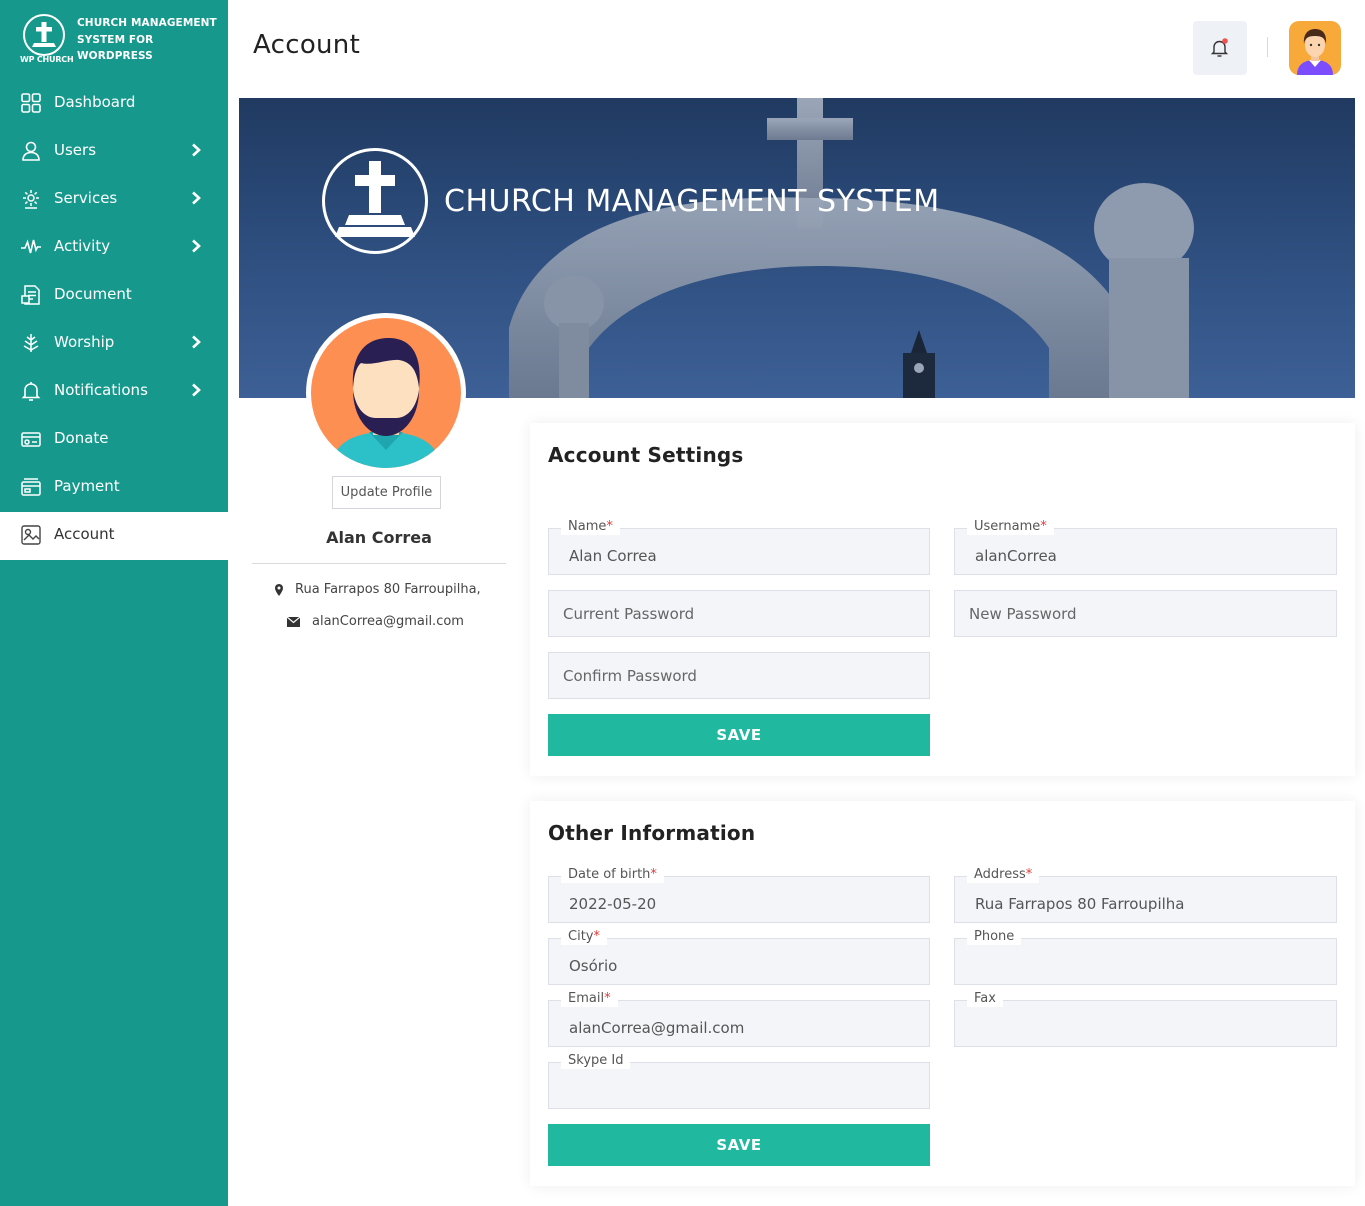  Describe the element at coordinates (1145, 551) in the screenshot. I see `username-input` at that location.